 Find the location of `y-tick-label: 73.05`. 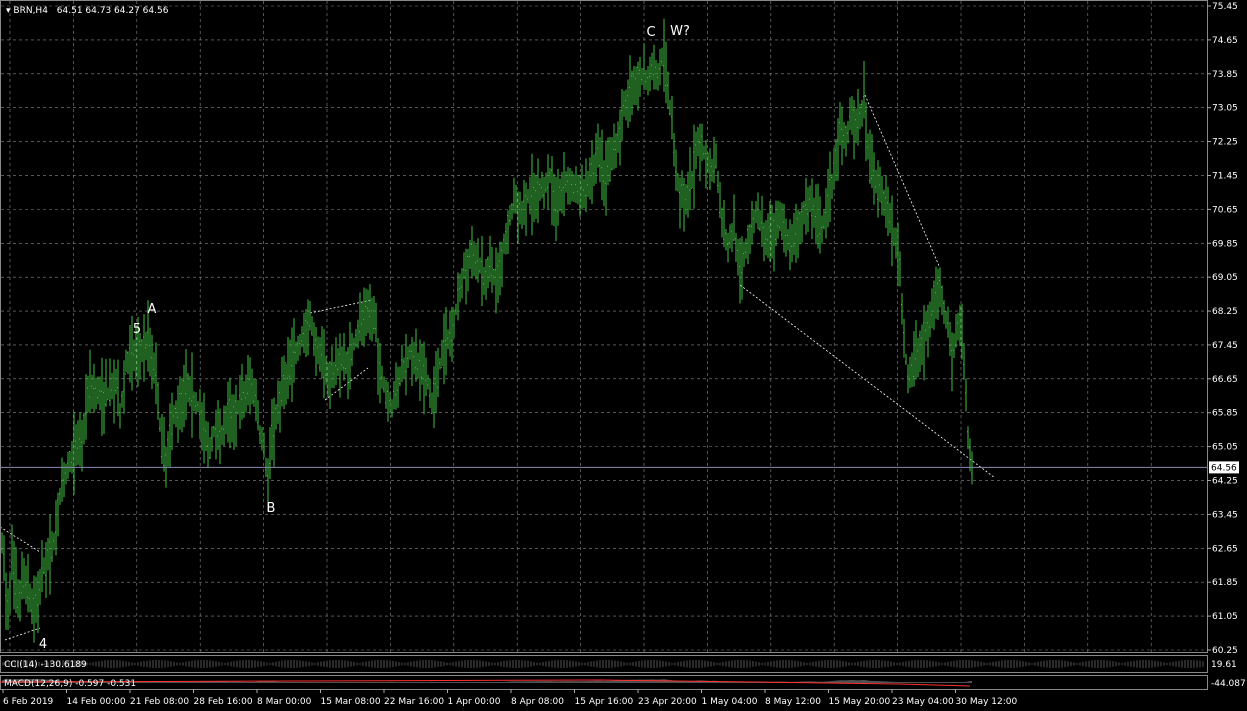

y-tick-label: 73.05 is located at coordinates (1225, 109).